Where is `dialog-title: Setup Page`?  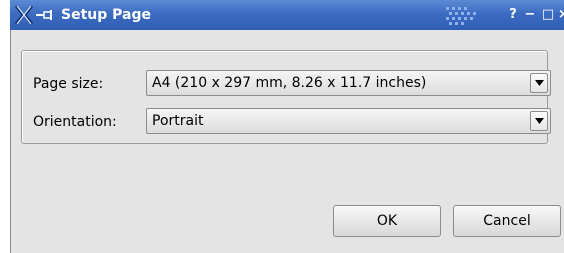
dialog-title: Setup Page is located at coordinates (106, 15).